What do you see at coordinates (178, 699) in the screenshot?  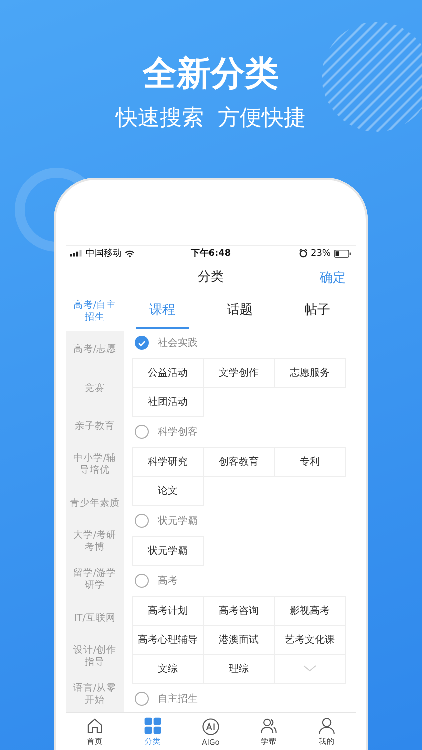 I see `group-title: 自主招生` at bounding box center [178, 699].